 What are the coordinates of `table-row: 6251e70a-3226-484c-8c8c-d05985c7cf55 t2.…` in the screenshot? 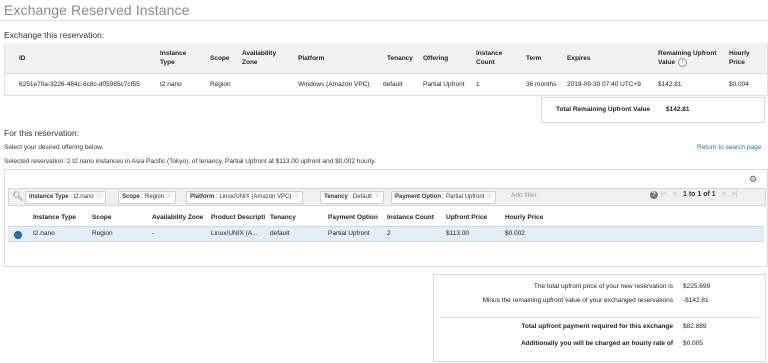 It's located at (386, 84).